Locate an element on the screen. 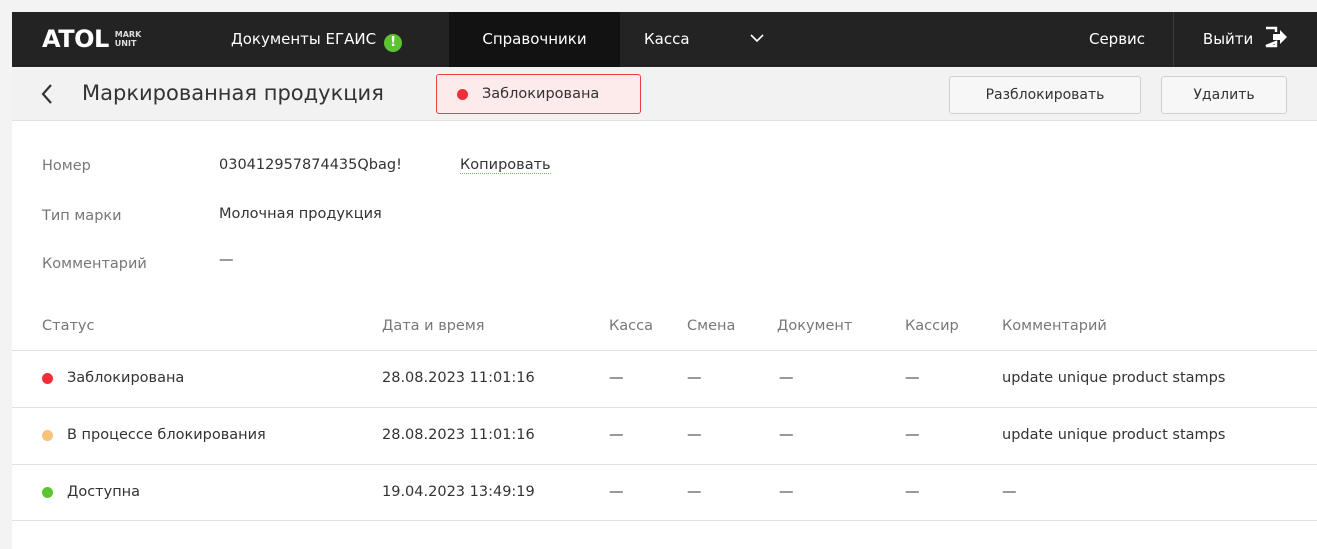 This screenshot has width=1317, height=549. chevron-down-icon is located at coordinates (757, 38).